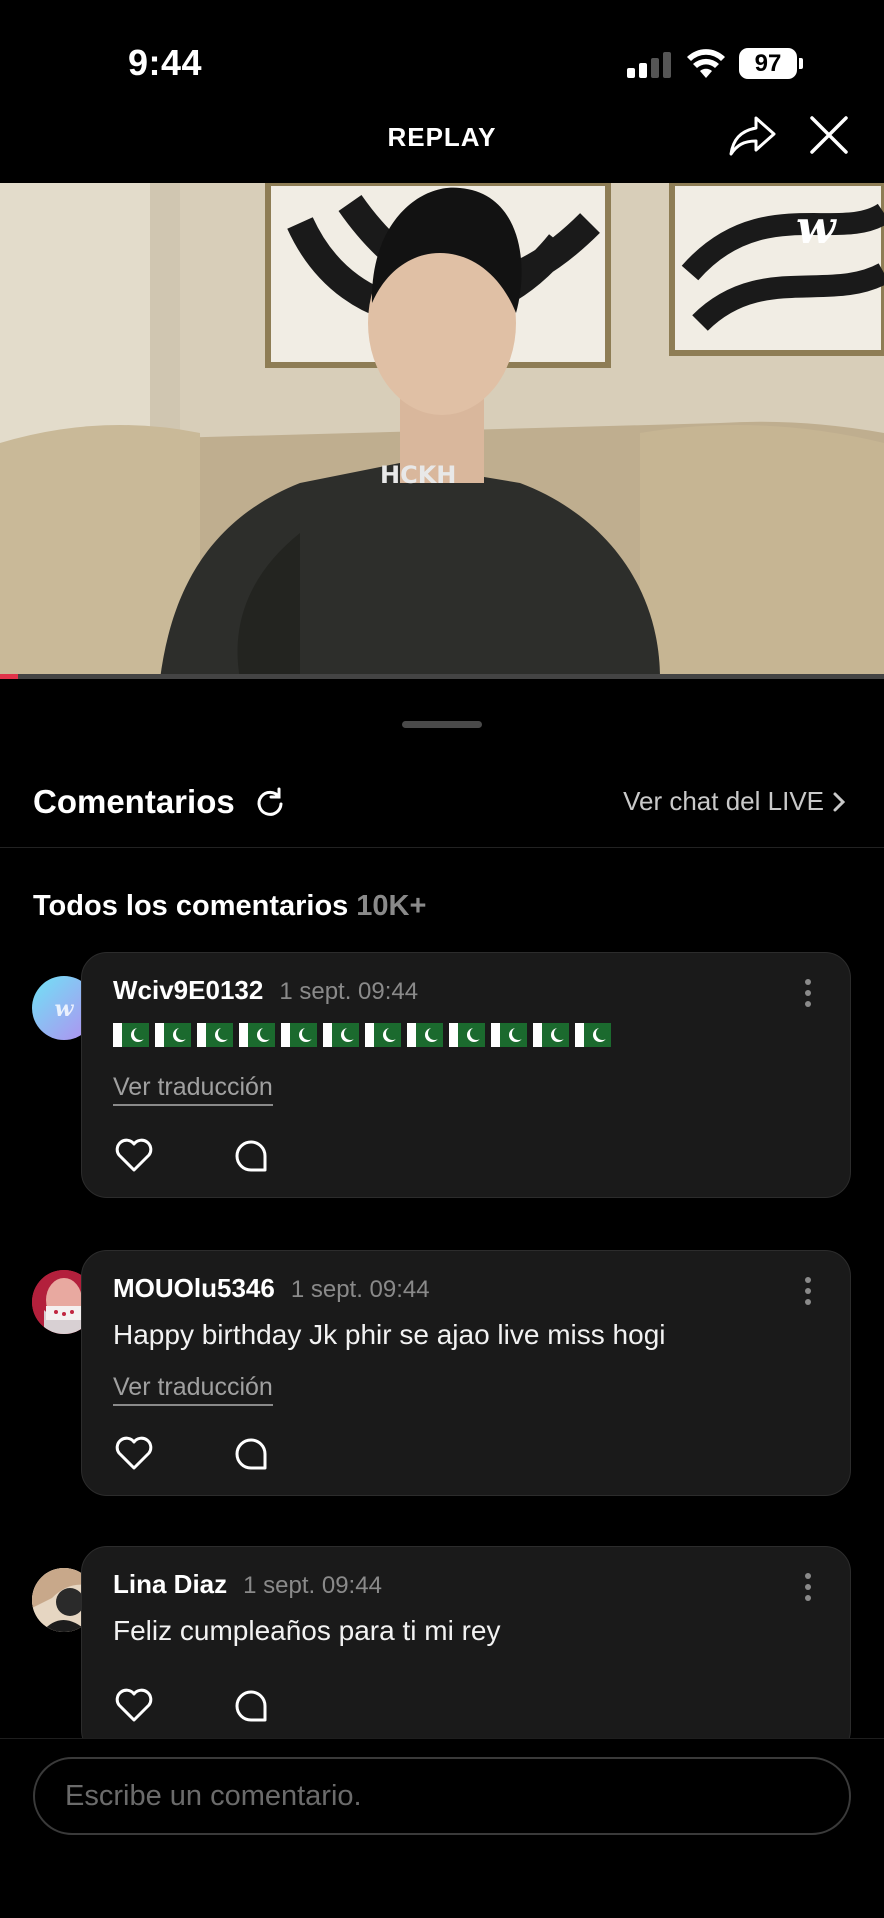 This screenshot has width=884, height=1918. Describe the element at coordinates (9, 676) in the screenshot. I see `video-progress-fill` at that location.